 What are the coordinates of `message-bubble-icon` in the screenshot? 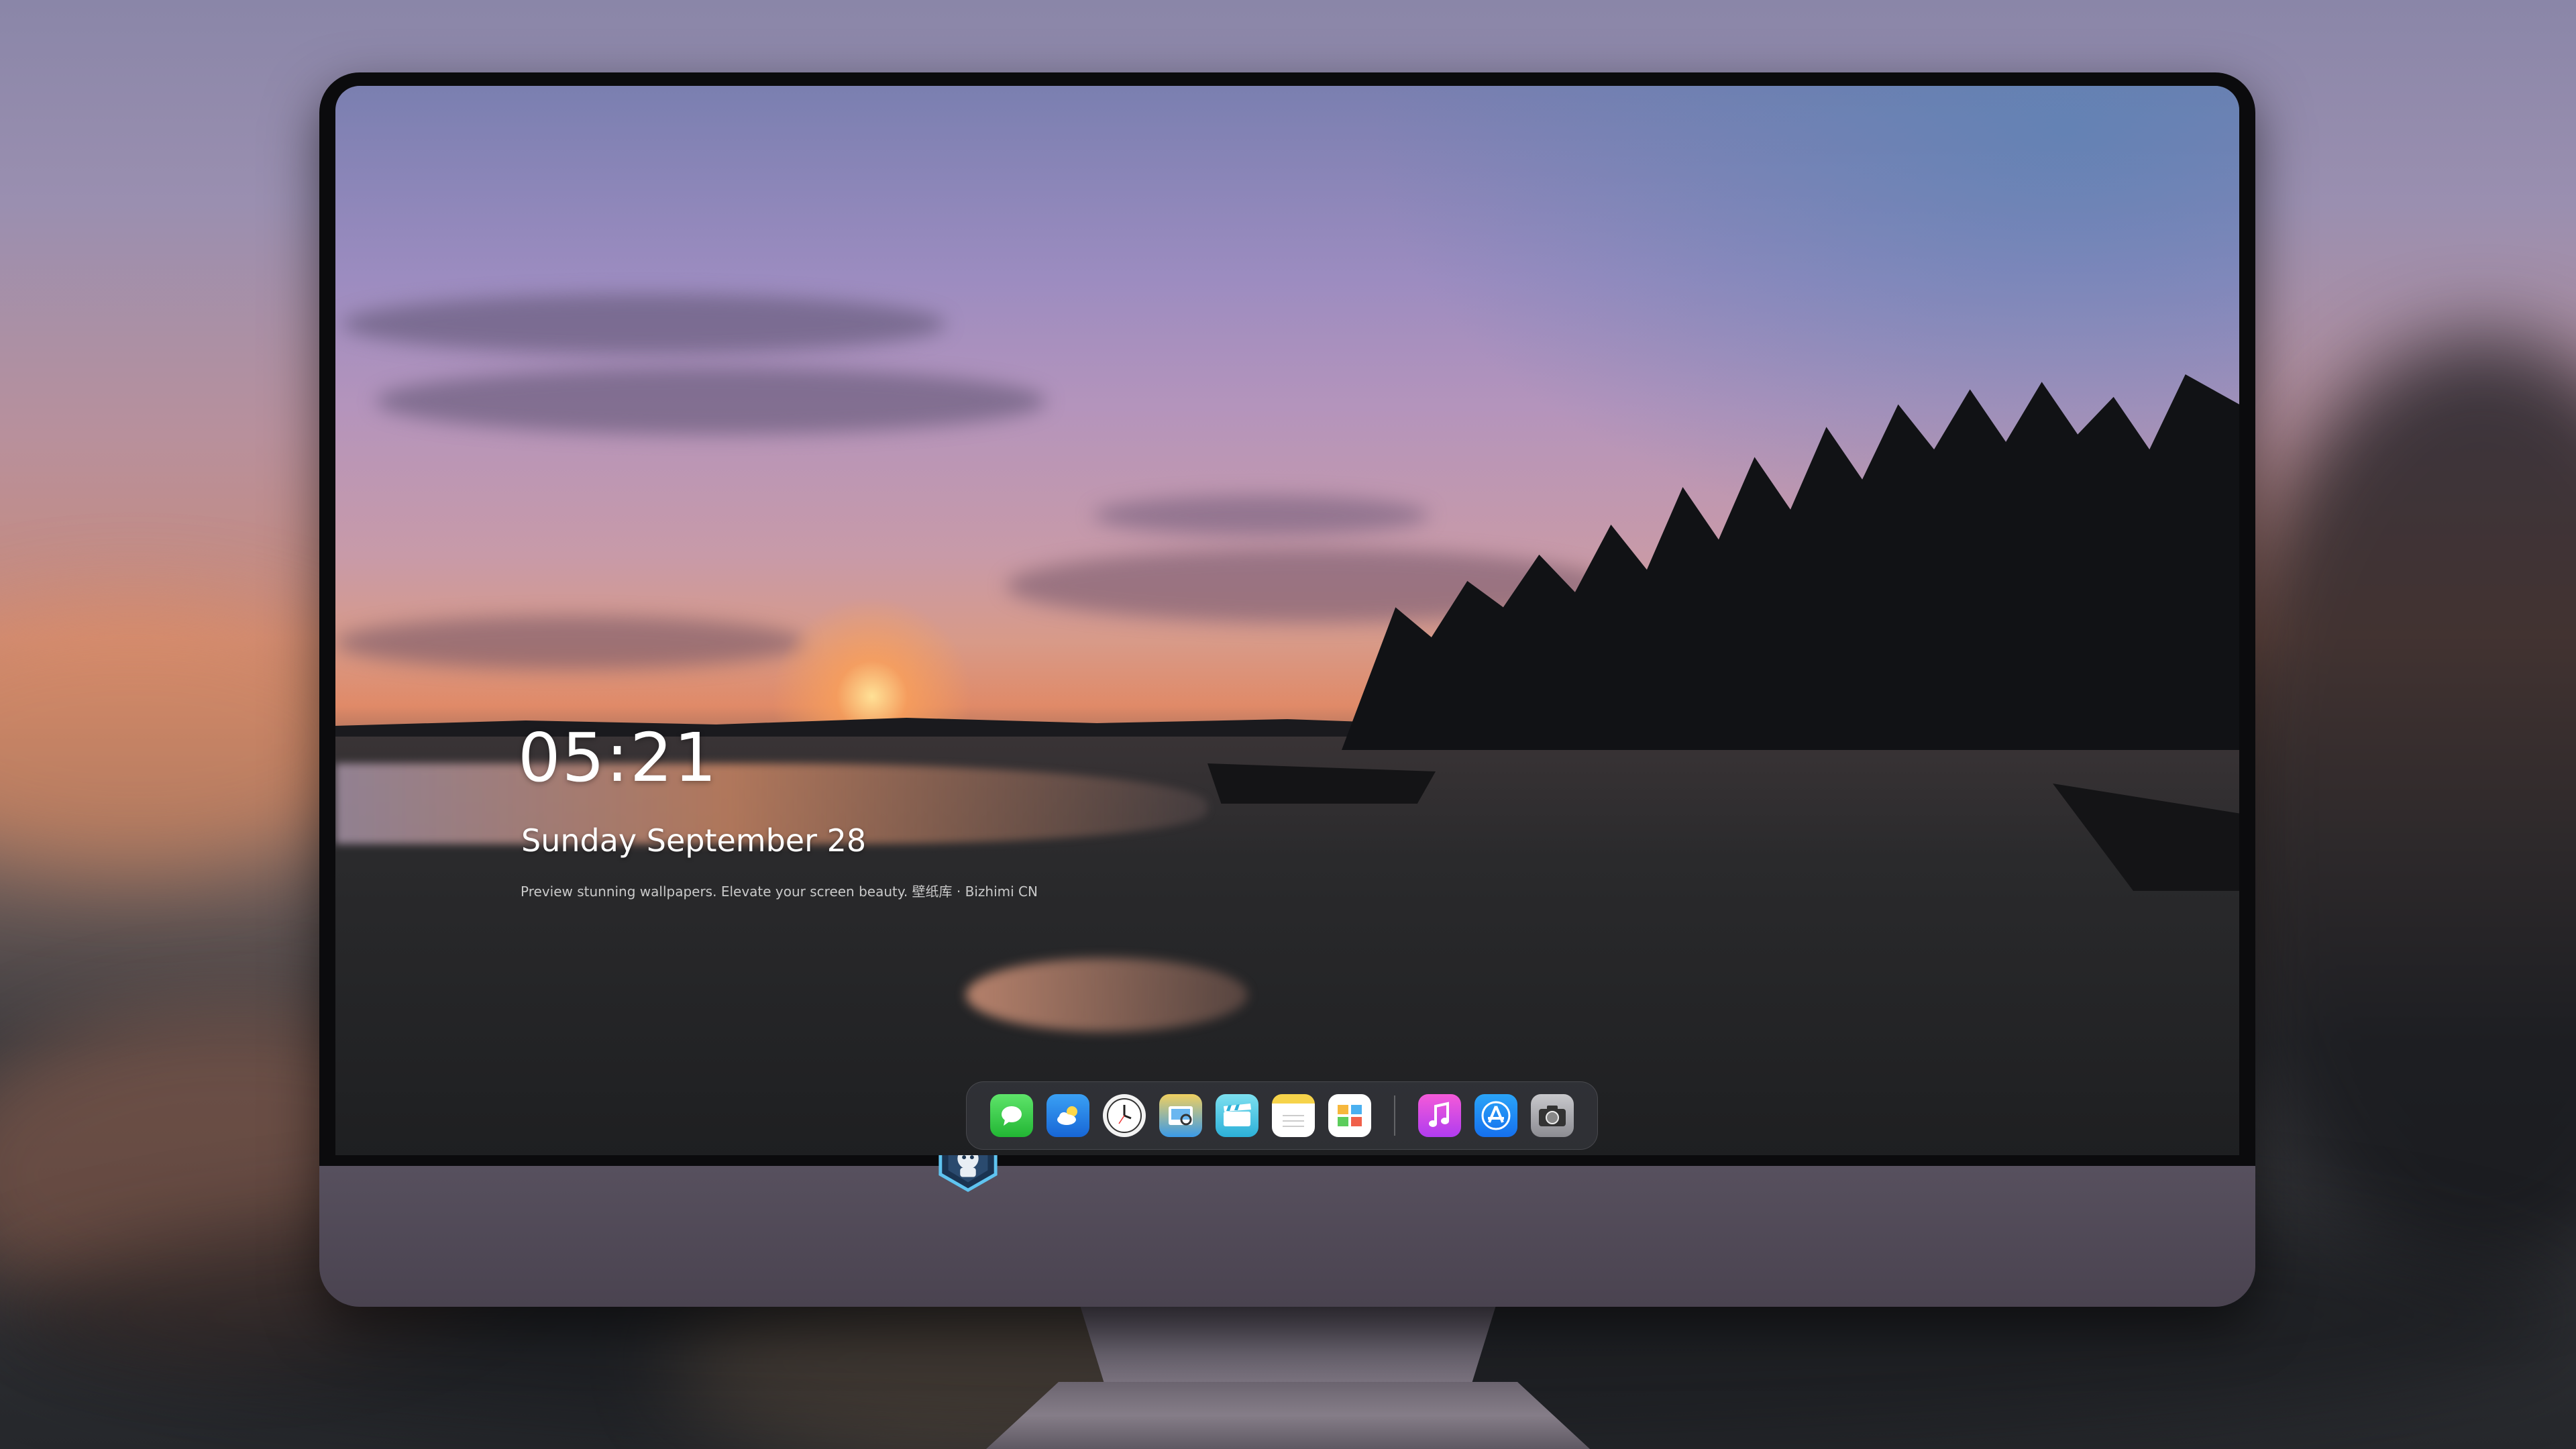 It's located at (1012, 1116).